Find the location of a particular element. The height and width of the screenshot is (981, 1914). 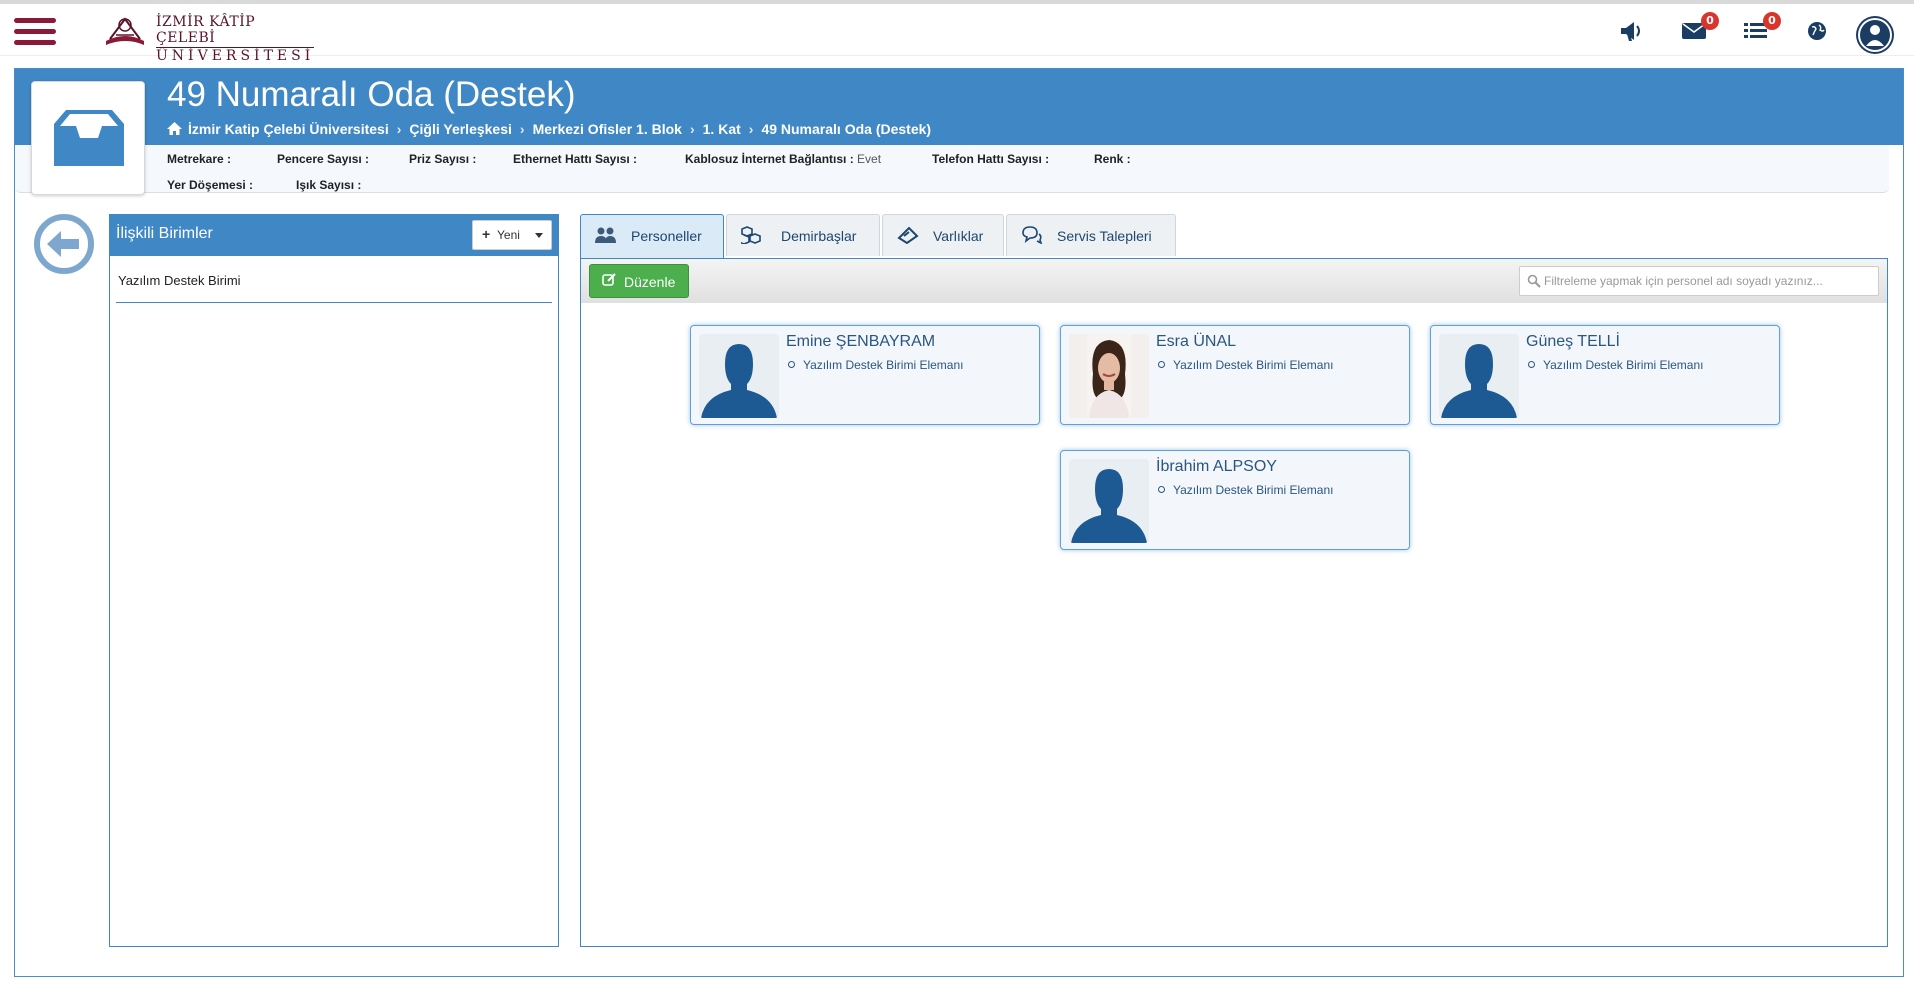

prop-flooring: Yer Döşemesi : is located at coordinates (210, 185).